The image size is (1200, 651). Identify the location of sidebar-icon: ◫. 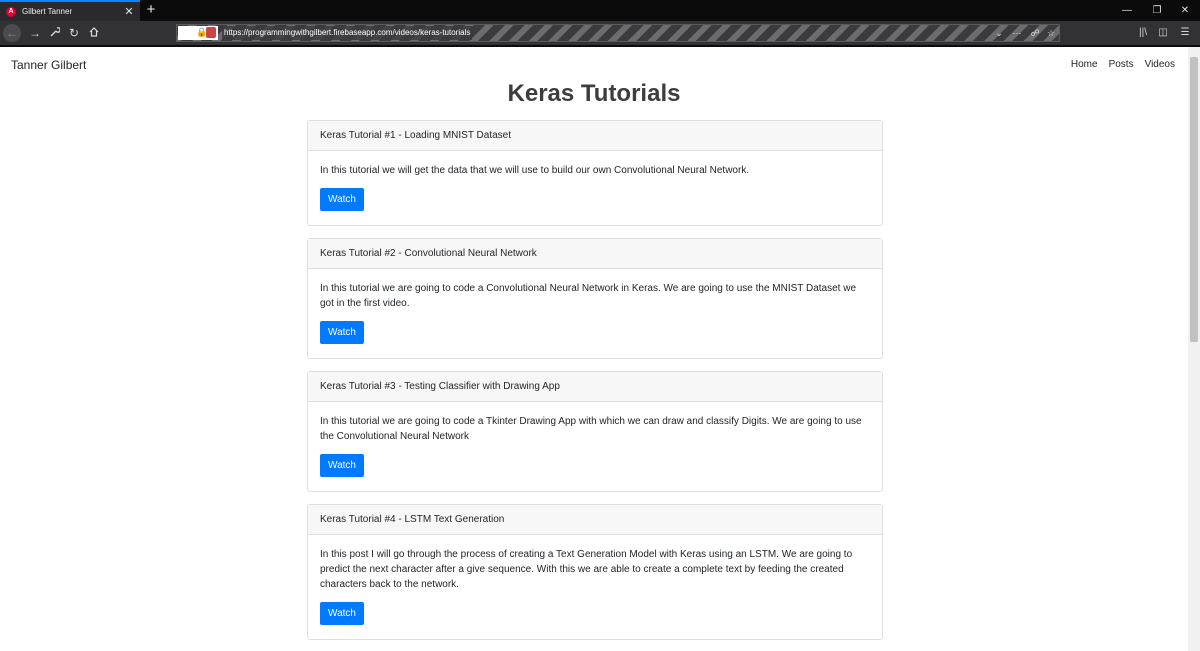
(1163, 33).